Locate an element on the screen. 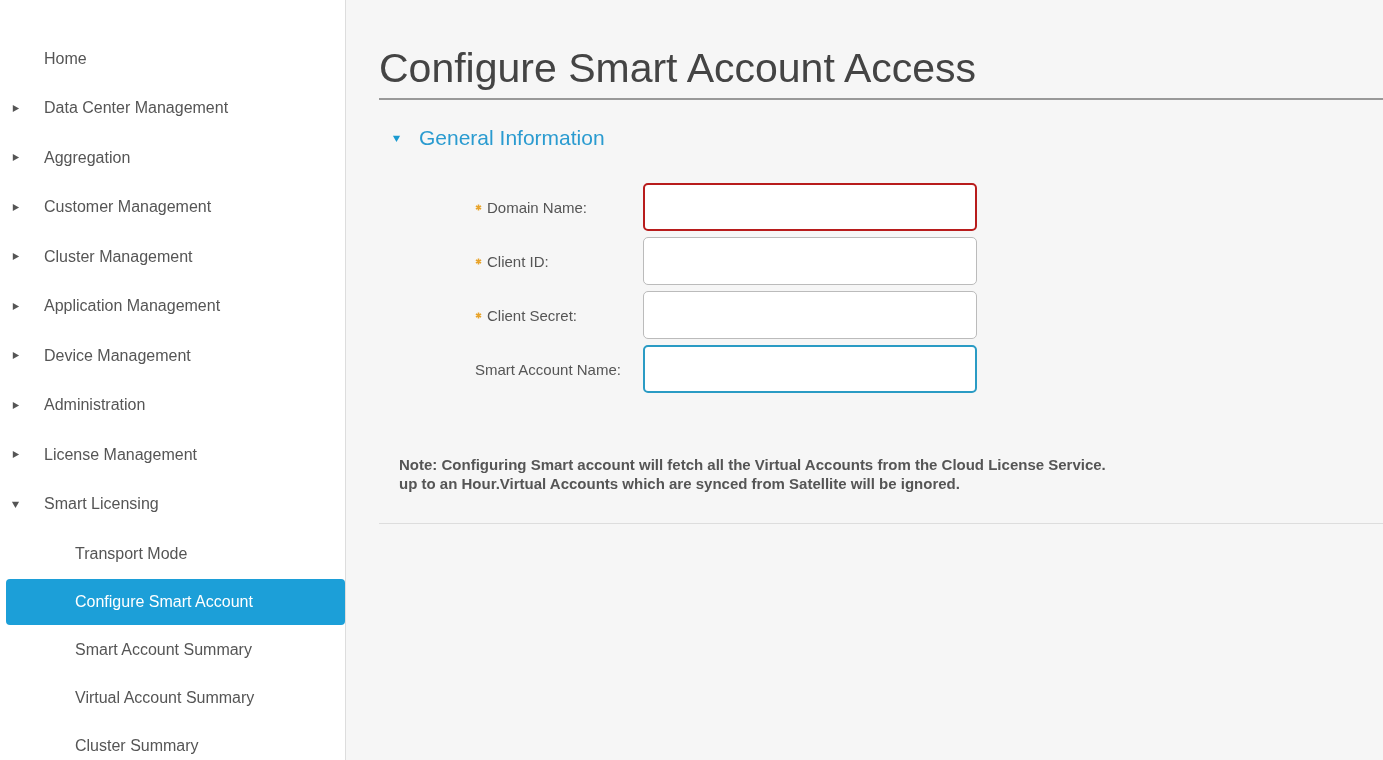  nav-item: Administration is located at coordinates (95, 405).